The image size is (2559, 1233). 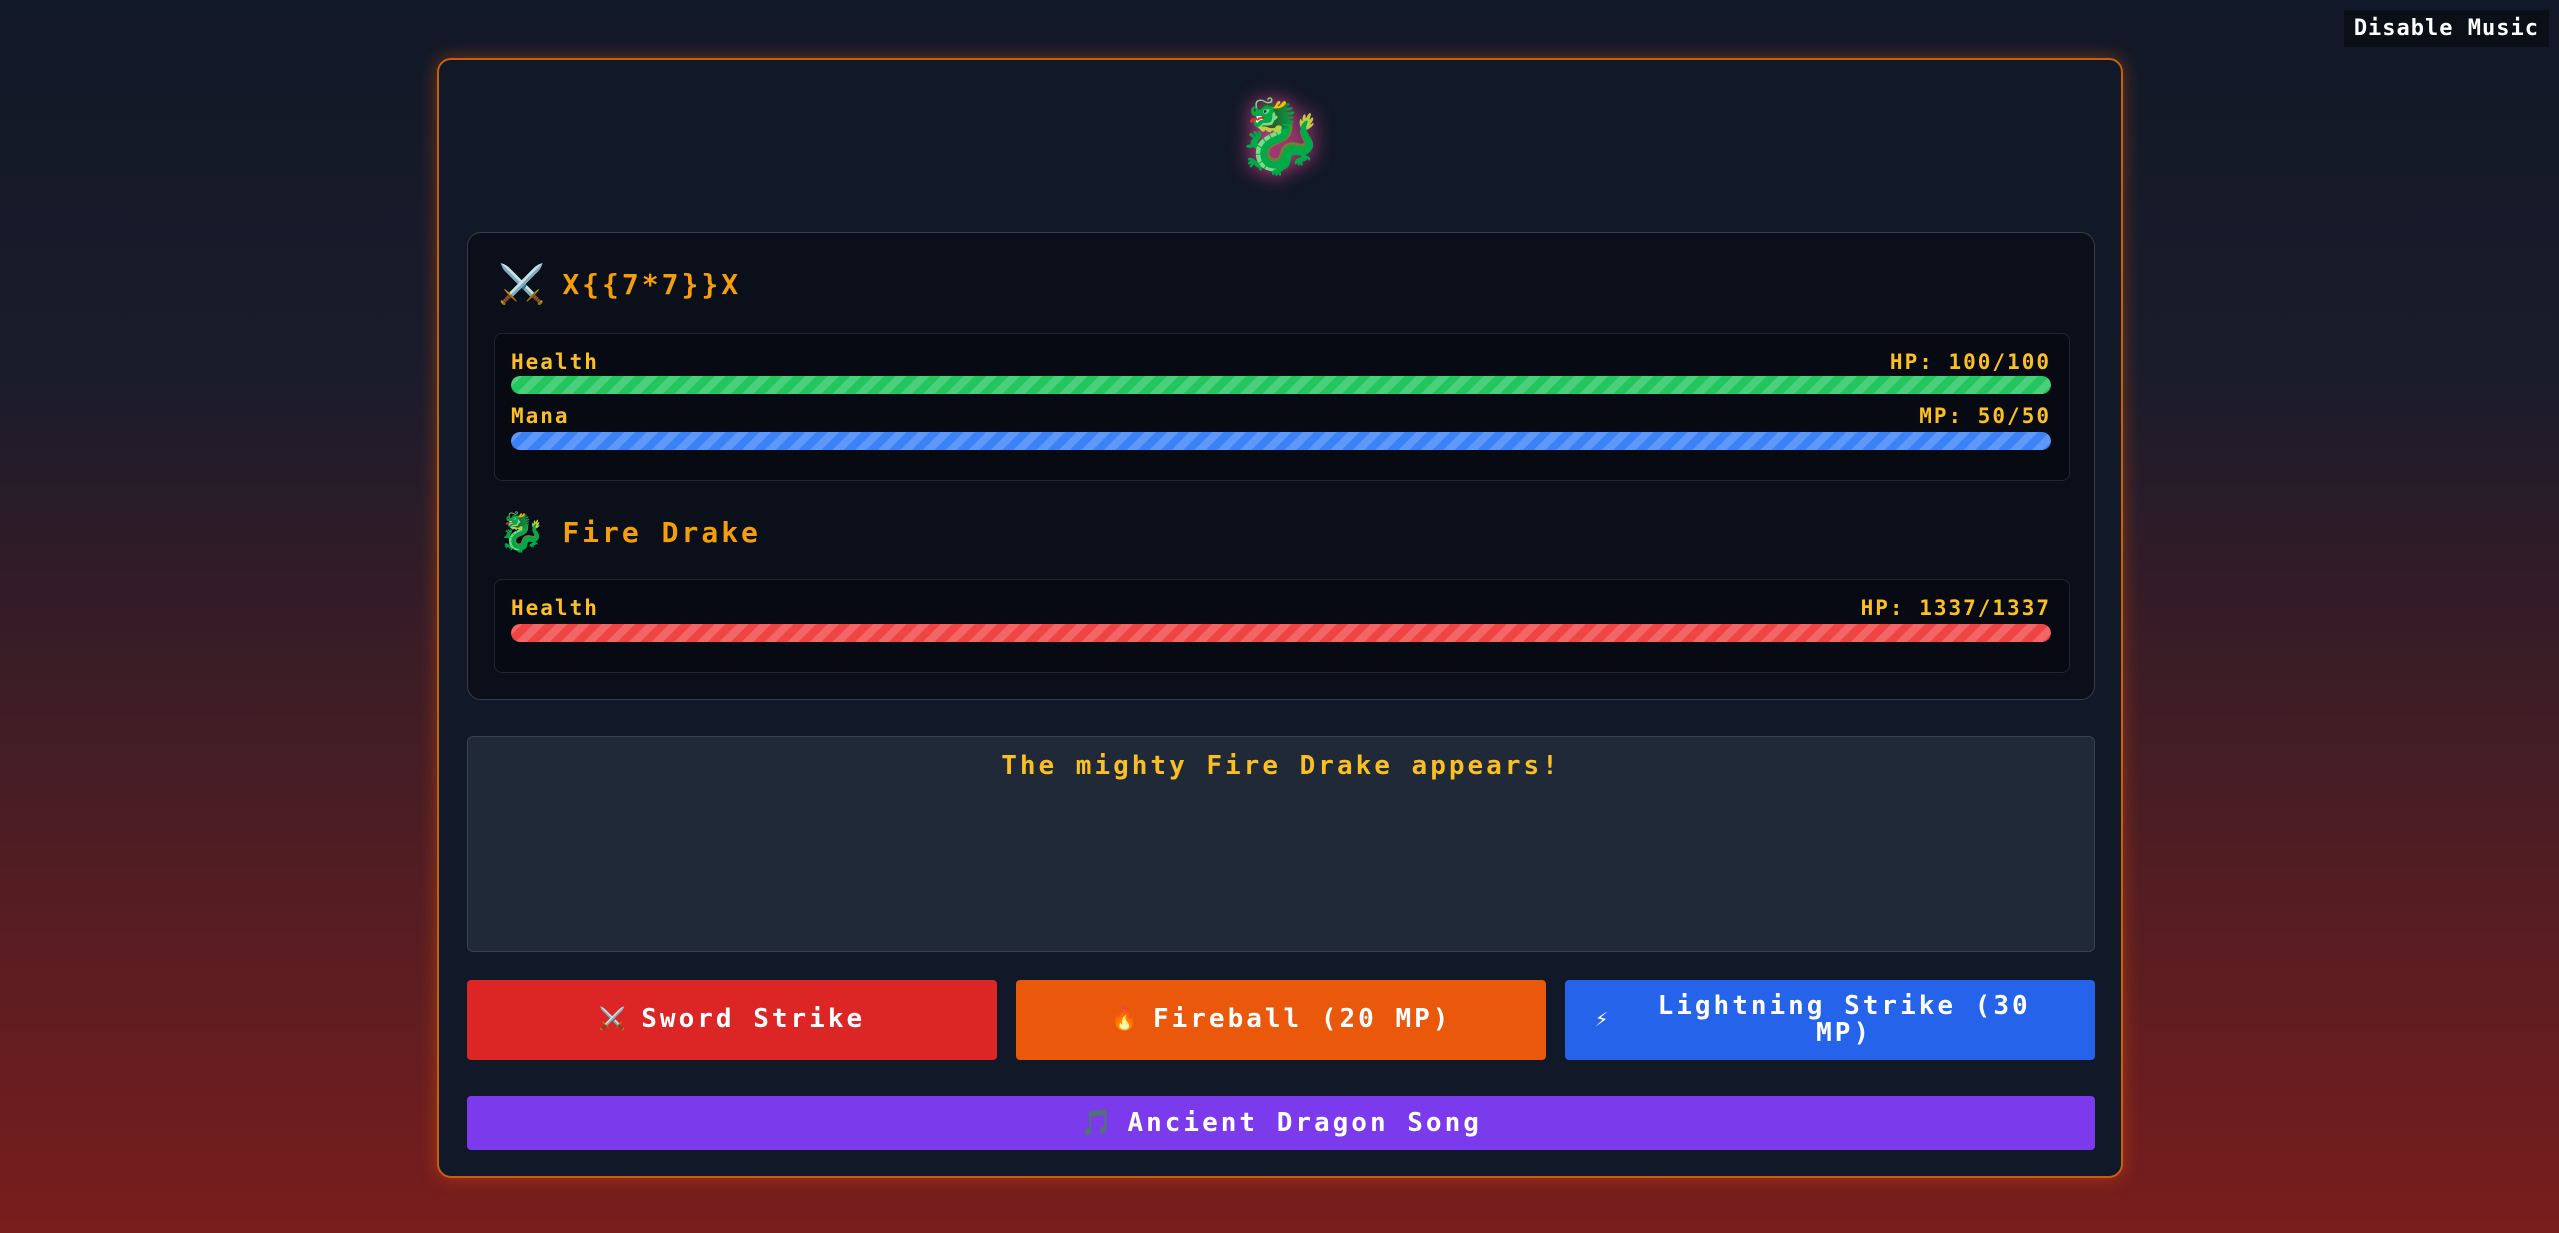 What do you see at coordinates (1970, 362) in the screenshot?
I see `player-hp-value: HP: 100/100` at bounding box center [1970, 362].